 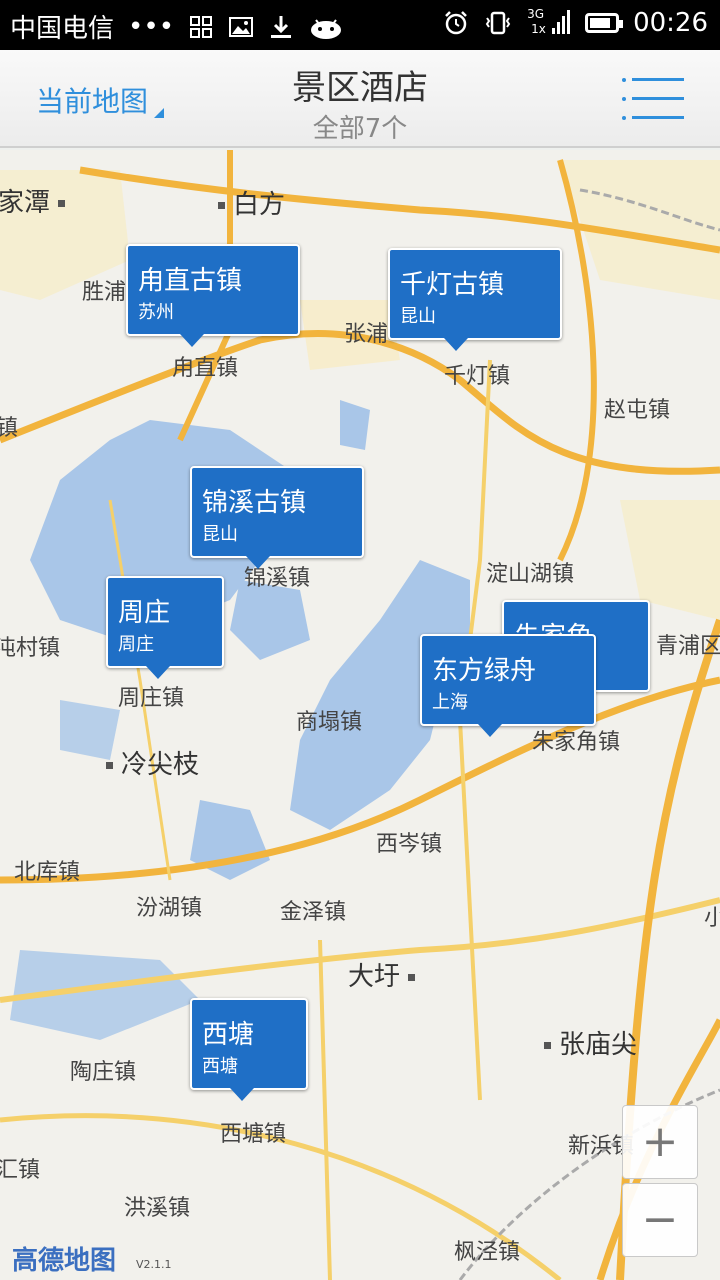 I want to click on marker-name: 锦溪古镇, so click(x=254, y=503).